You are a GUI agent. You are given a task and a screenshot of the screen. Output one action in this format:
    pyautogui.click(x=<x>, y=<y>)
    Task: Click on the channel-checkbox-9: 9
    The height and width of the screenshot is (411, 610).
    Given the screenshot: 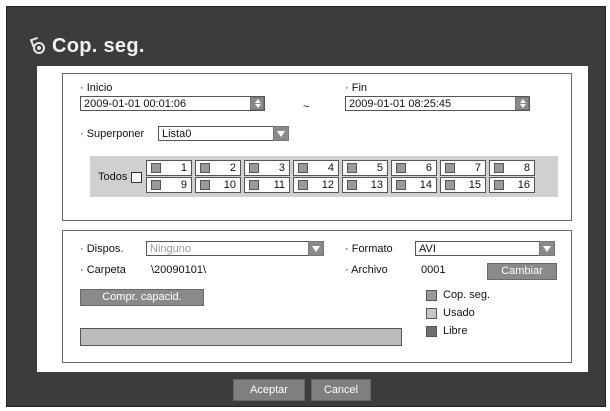 What is the action you would take?
    pyautogui.click(x=169, y=185)
    